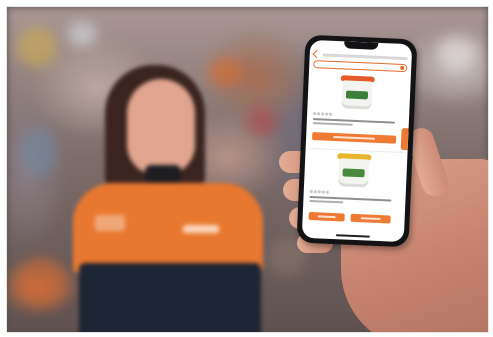 The width and height of the screenshot is (493, 337). Describe the element at coordinates (360, 66) in the screenshot. I see `search-input` at that location.